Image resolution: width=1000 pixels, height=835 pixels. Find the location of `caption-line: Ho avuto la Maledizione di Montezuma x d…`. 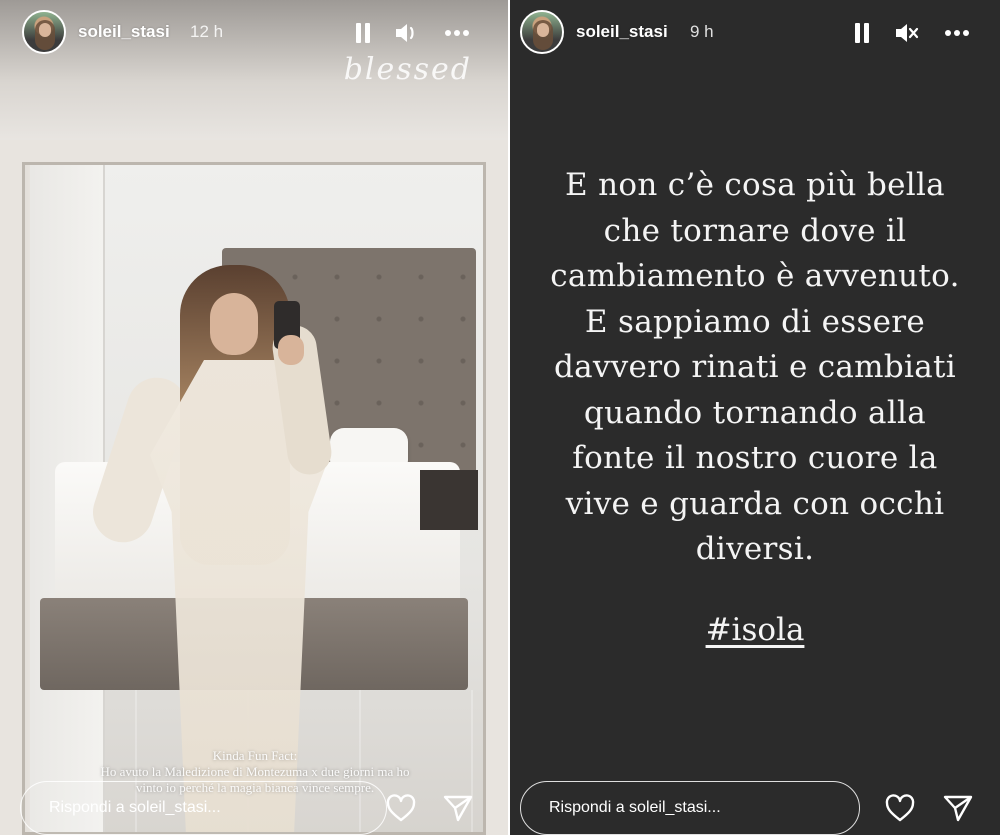

caption-line: Ho avuto la Maledizione di Montezuma x d… is located at coordinates (255, 771).